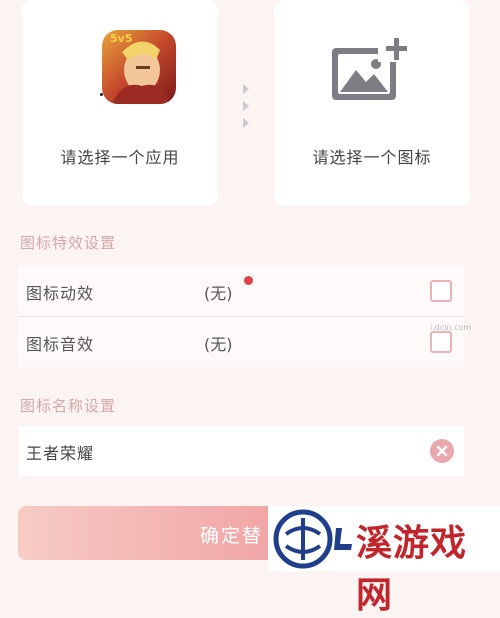 The height and width of the screenshot is (618, 500). What do you see at coordinates (451, 327) in the screenshot?
I see `watermark-url: i.dcin.com` at bounding box center [451, 327].